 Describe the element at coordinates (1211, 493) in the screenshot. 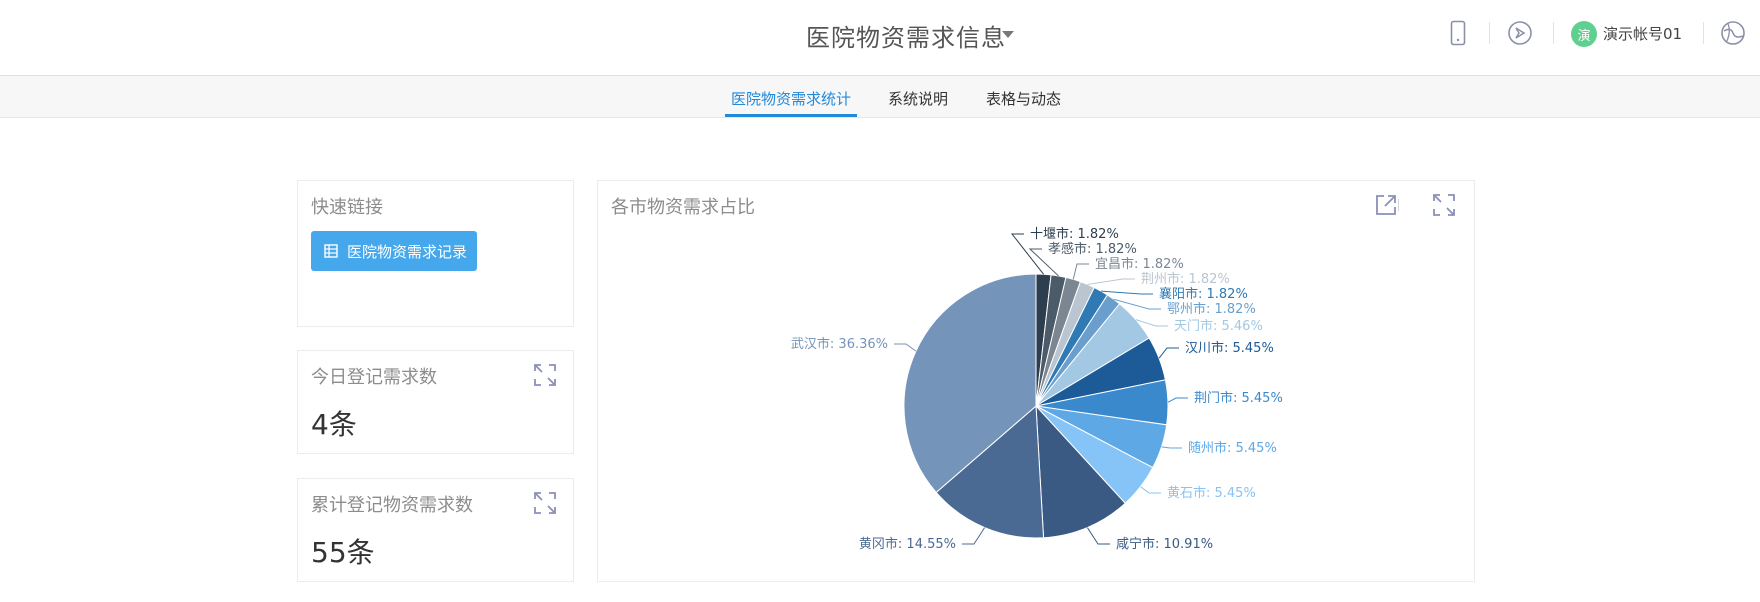

I see `pie-slice-label: 黄石市: 5.45%` at that location.